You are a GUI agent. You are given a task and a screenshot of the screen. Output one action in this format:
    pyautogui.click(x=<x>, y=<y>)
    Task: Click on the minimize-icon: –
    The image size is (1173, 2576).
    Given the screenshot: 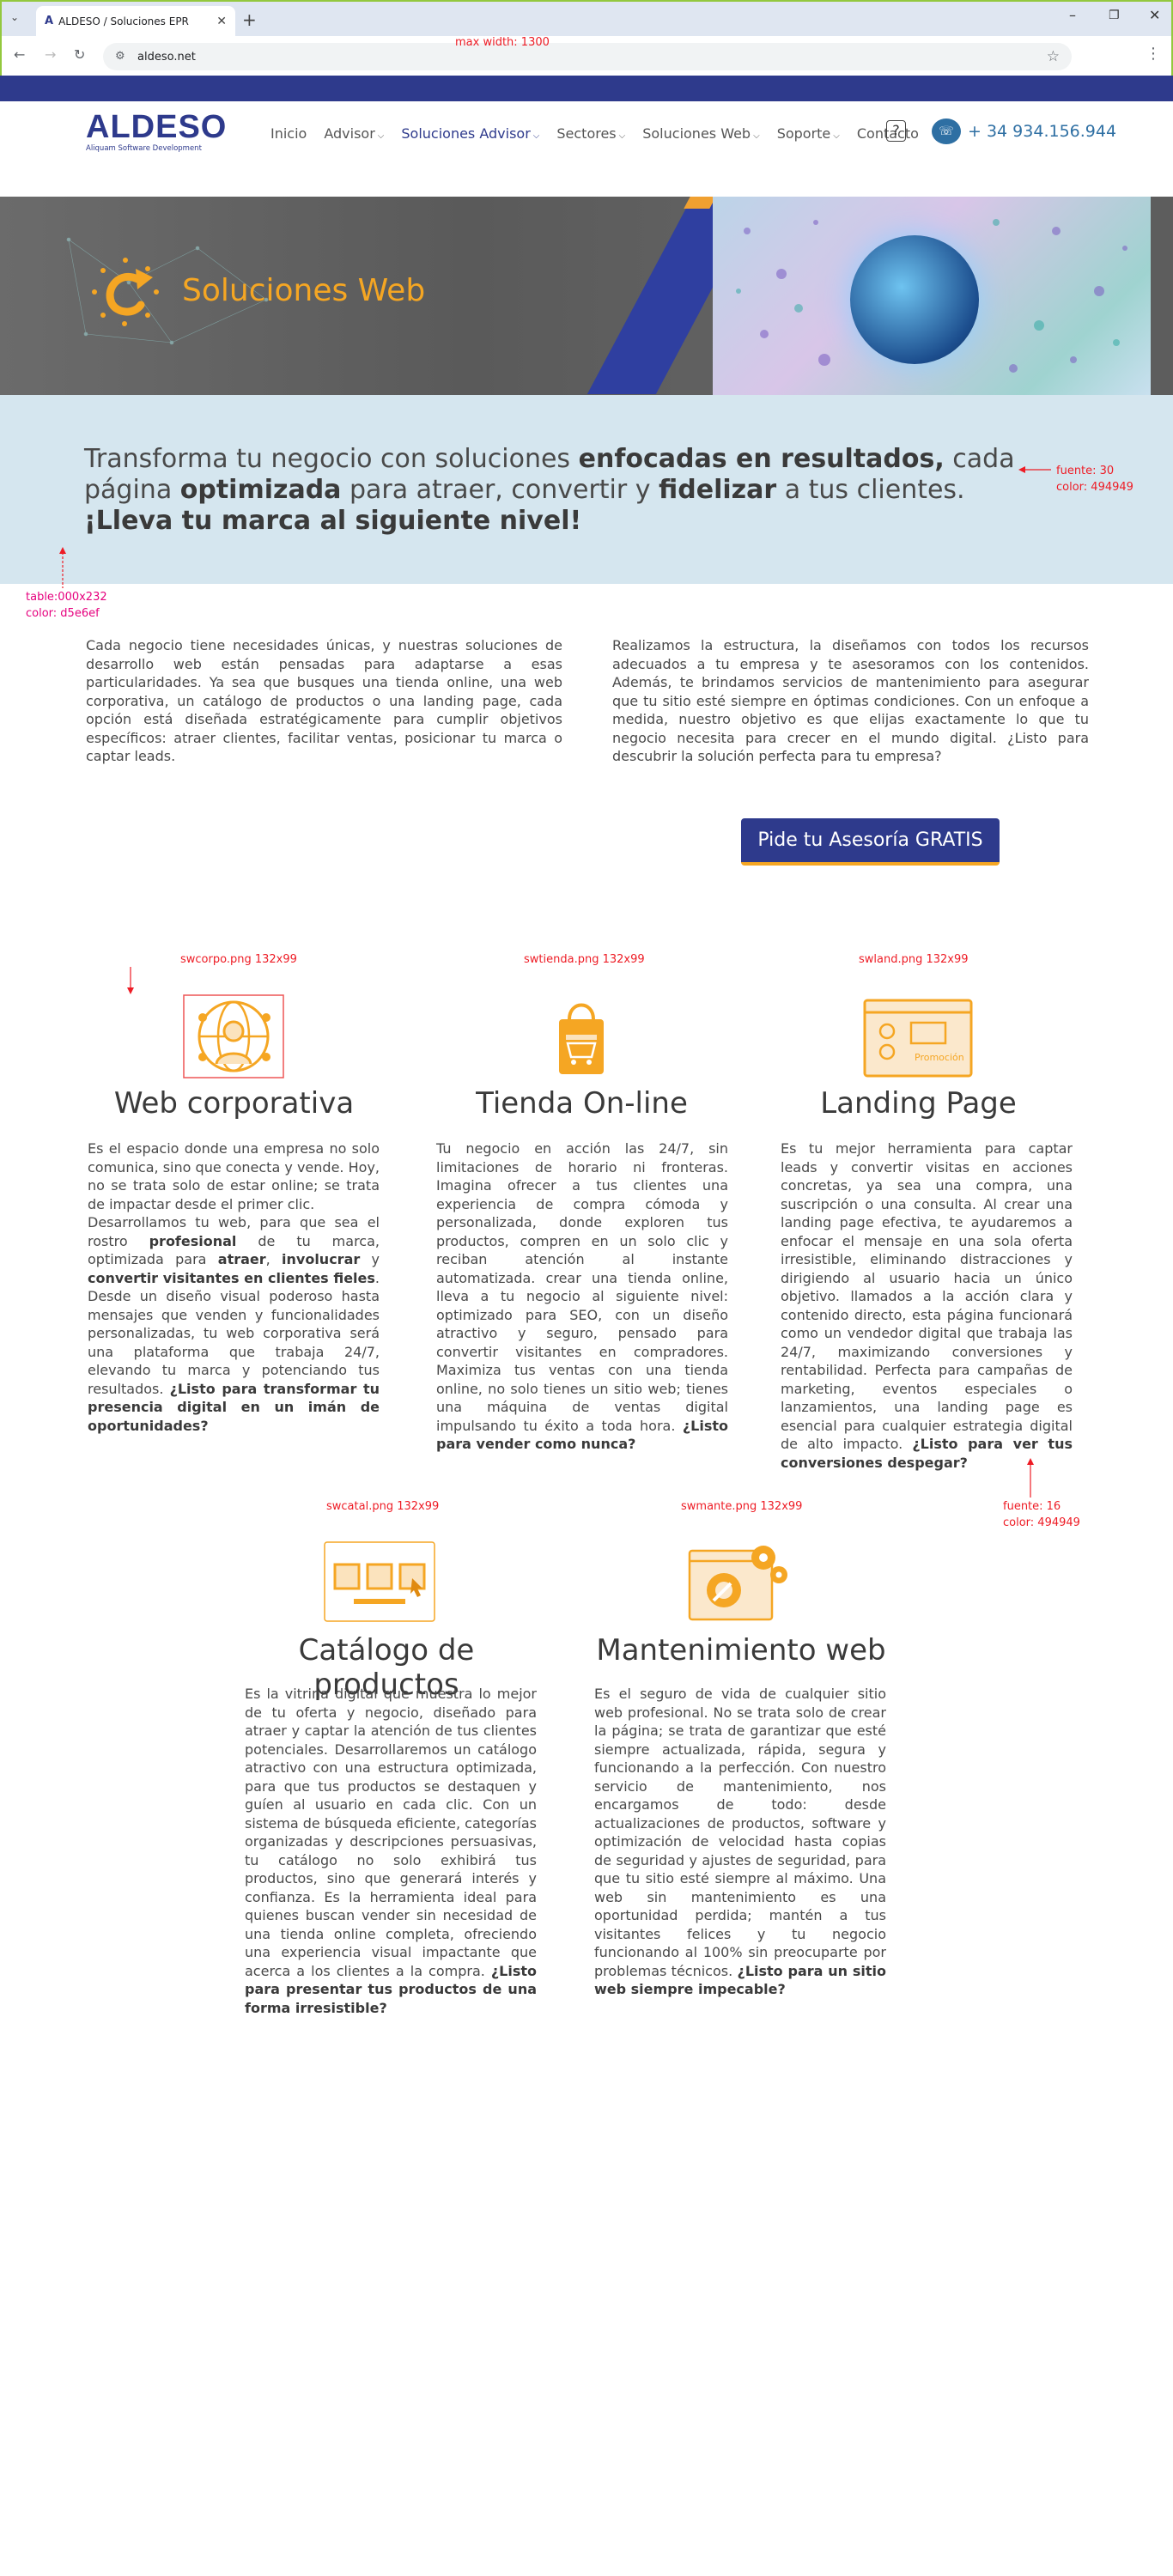 What is the action you would take?
    pyautogui.click(x=1072, y=15)
    